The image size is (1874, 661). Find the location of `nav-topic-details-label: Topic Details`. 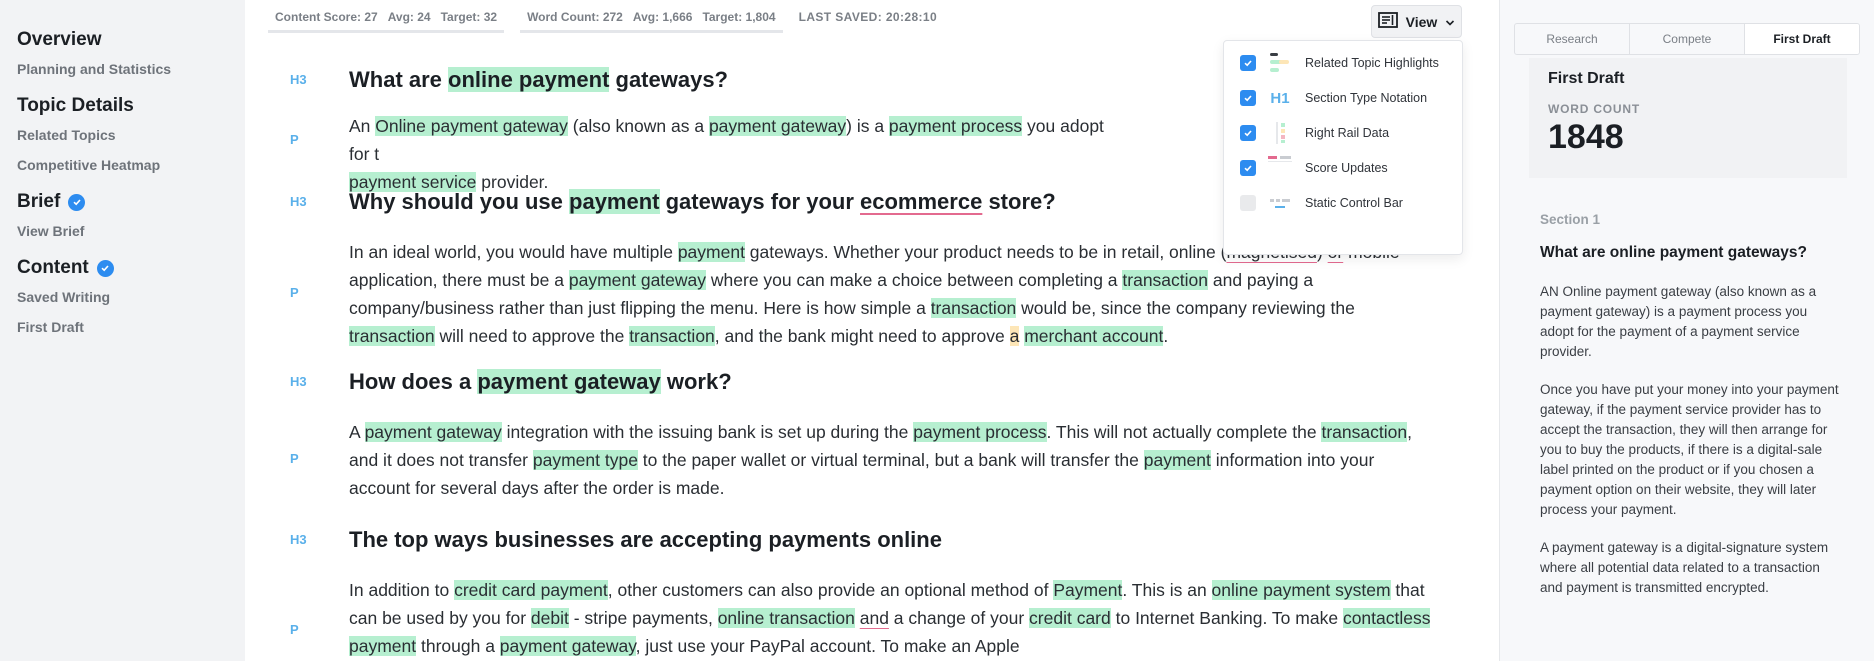

nav-topic-details-label: Topic Details is located at coordinates (75, 105).